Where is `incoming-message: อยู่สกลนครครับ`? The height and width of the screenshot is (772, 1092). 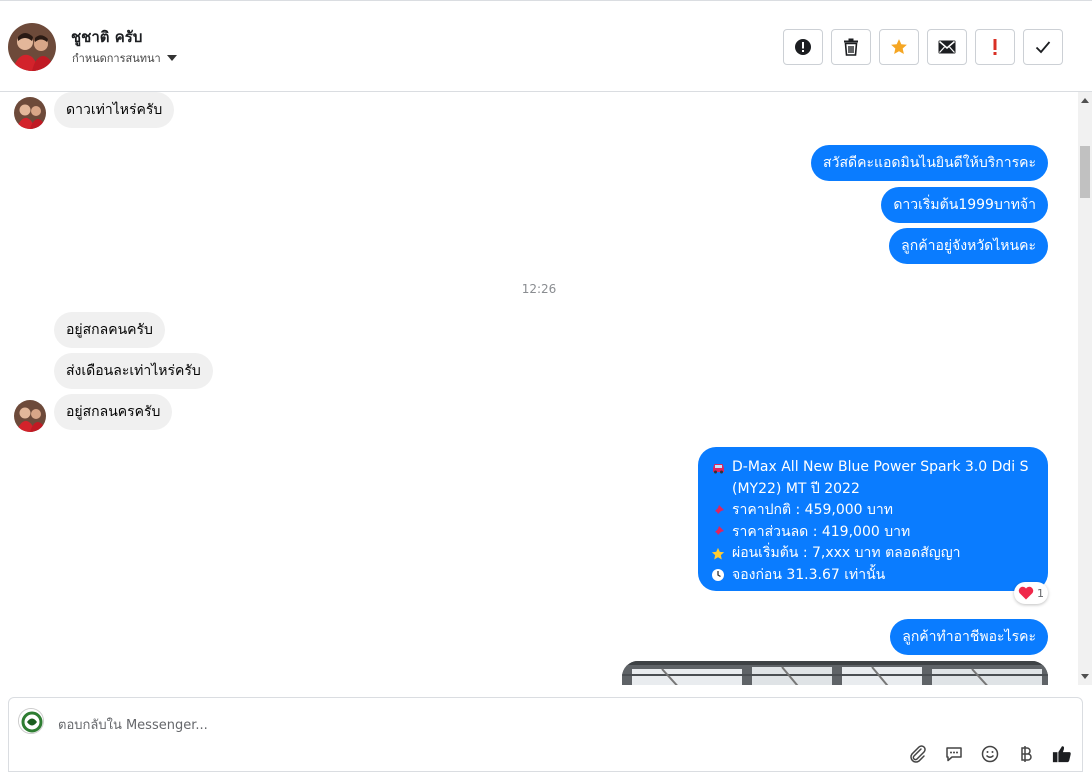 incoming-message: อยู่สกลนครครับ is located at coordinates (113, 412).